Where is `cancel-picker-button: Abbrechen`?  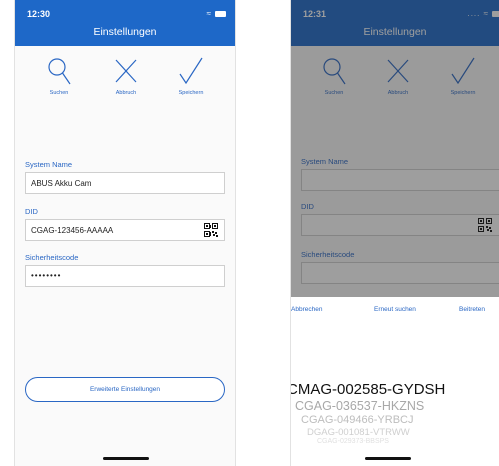
cancel-picker-button: Abbrechen is located at coordinates (306, 309).